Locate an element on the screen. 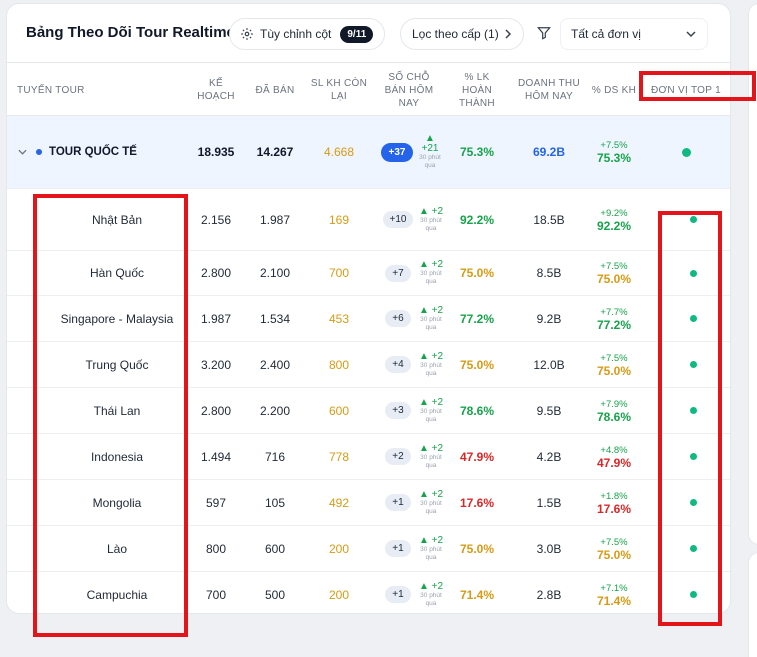  plan-cell: 2.800 is located at coordinates (216, 410).